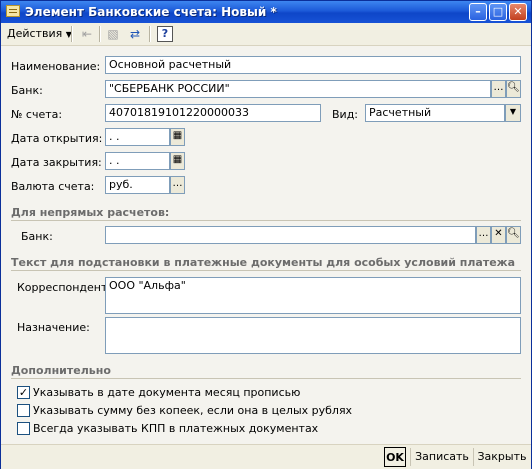 This screenshot has height=469, width=532. Describe the element at coordinates (53, 327) in the screenshot. I see `purpose-label: Назначение:` at that location.